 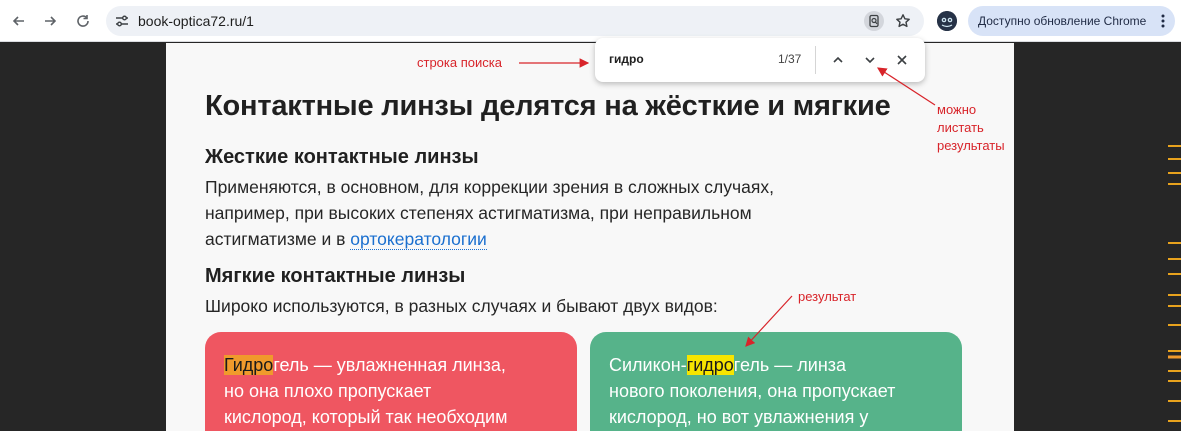 I want to click on page-search-icon, so click(x=874, y=21).